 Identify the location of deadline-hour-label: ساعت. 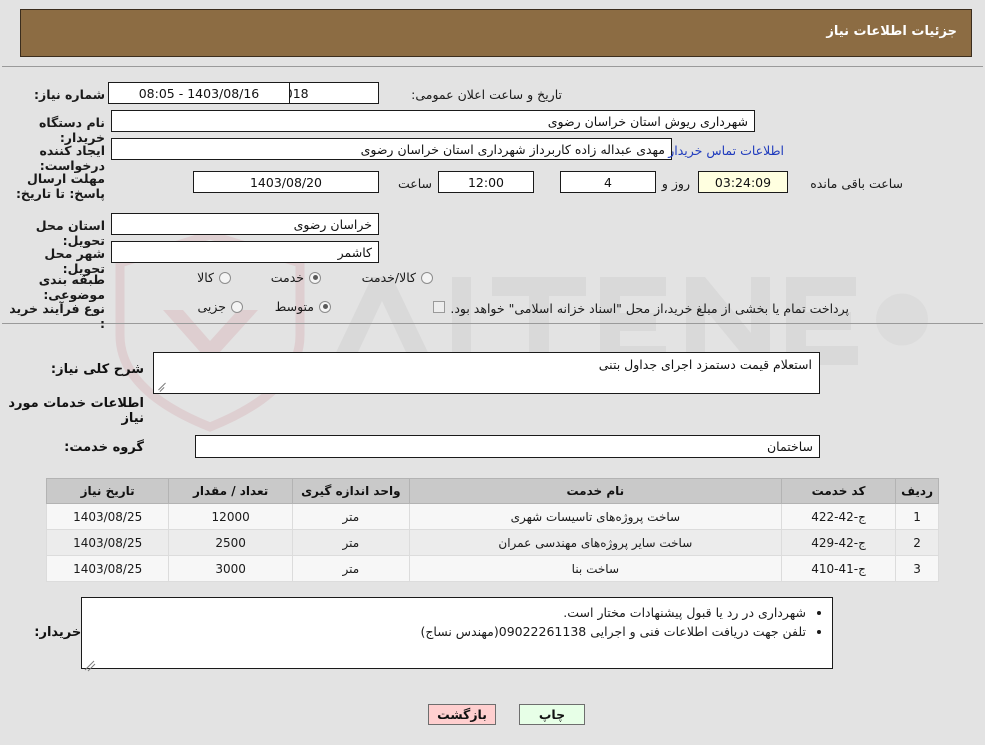
(414, 183).